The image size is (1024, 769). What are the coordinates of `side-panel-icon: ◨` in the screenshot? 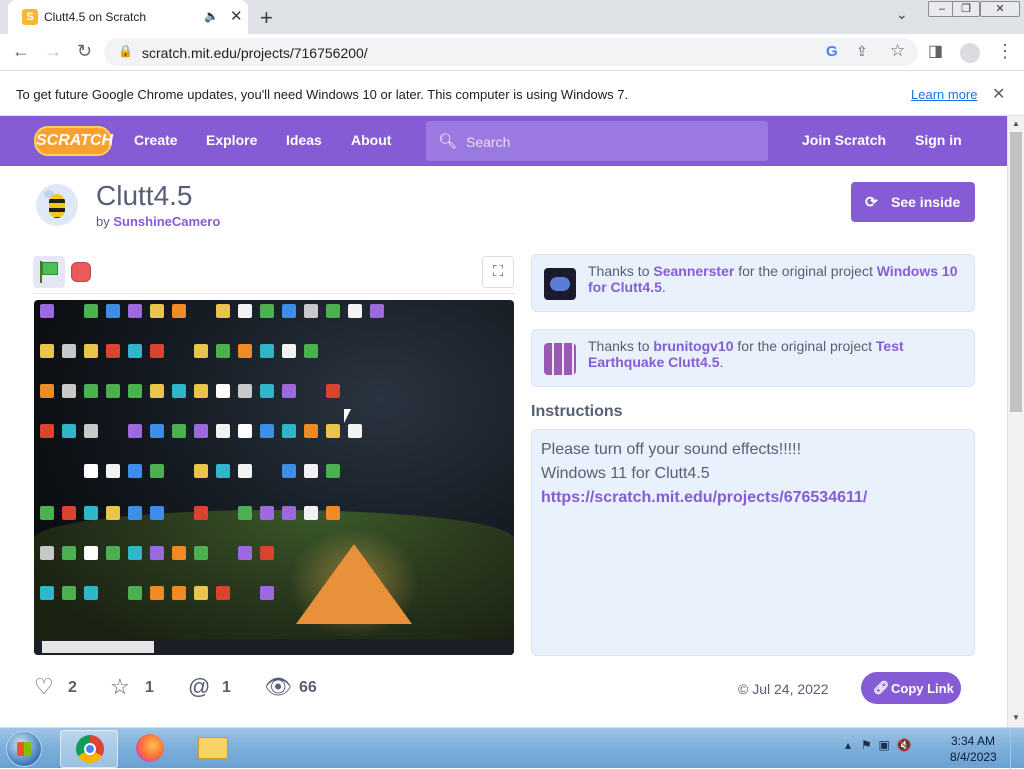 It's located at (935, 51).